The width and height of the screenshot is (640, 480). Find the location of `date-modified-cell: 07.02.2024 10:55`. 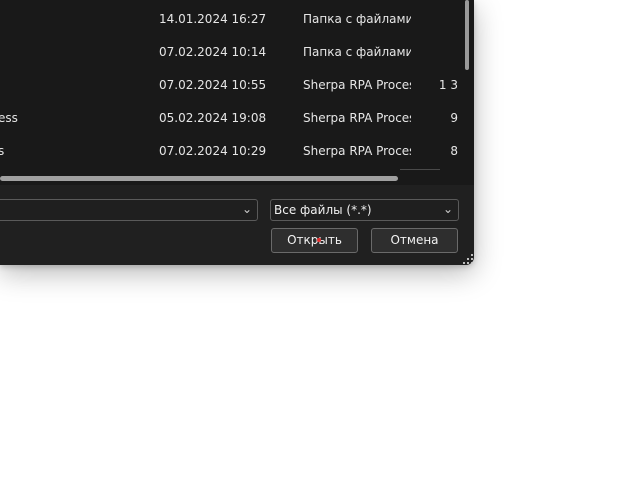

date-modified-cell: 07.02.2024 10:55 is located at coordinates (213, 85).